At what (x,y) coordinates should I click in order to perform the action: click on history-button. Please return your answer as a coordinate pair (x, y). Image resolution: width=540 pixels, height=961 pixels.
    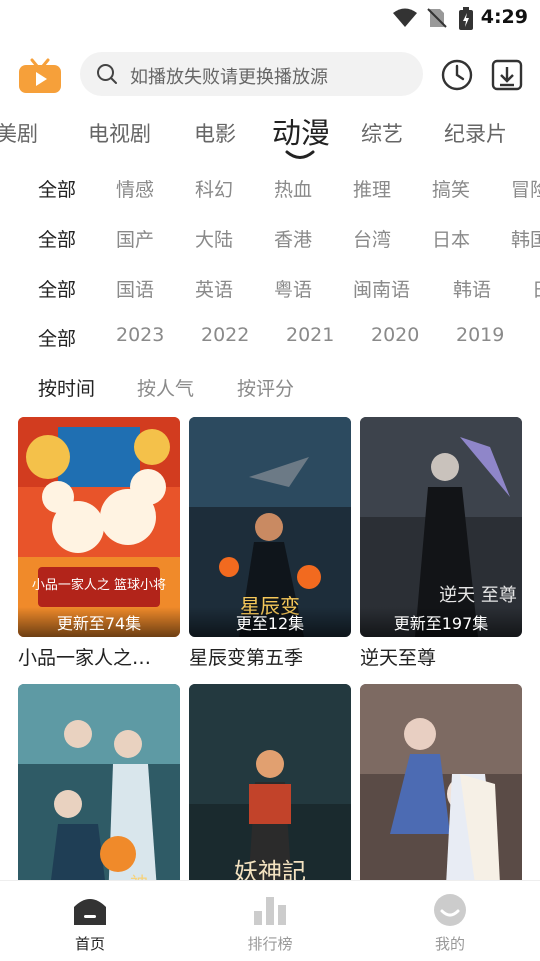
    Looking at the image, I should click on (457, 75).